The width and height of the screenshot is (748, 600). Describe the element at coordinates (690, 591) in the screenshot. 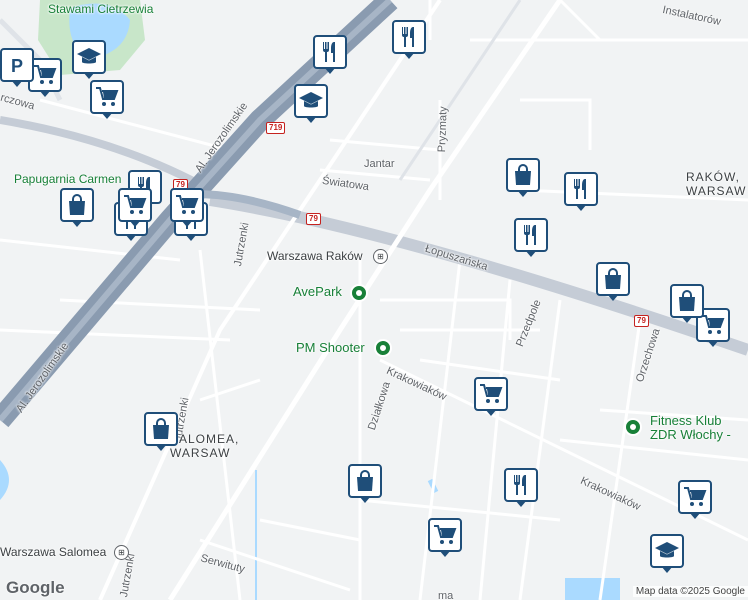

I see `map-attribution: Map data ©2025 Google` at that location.